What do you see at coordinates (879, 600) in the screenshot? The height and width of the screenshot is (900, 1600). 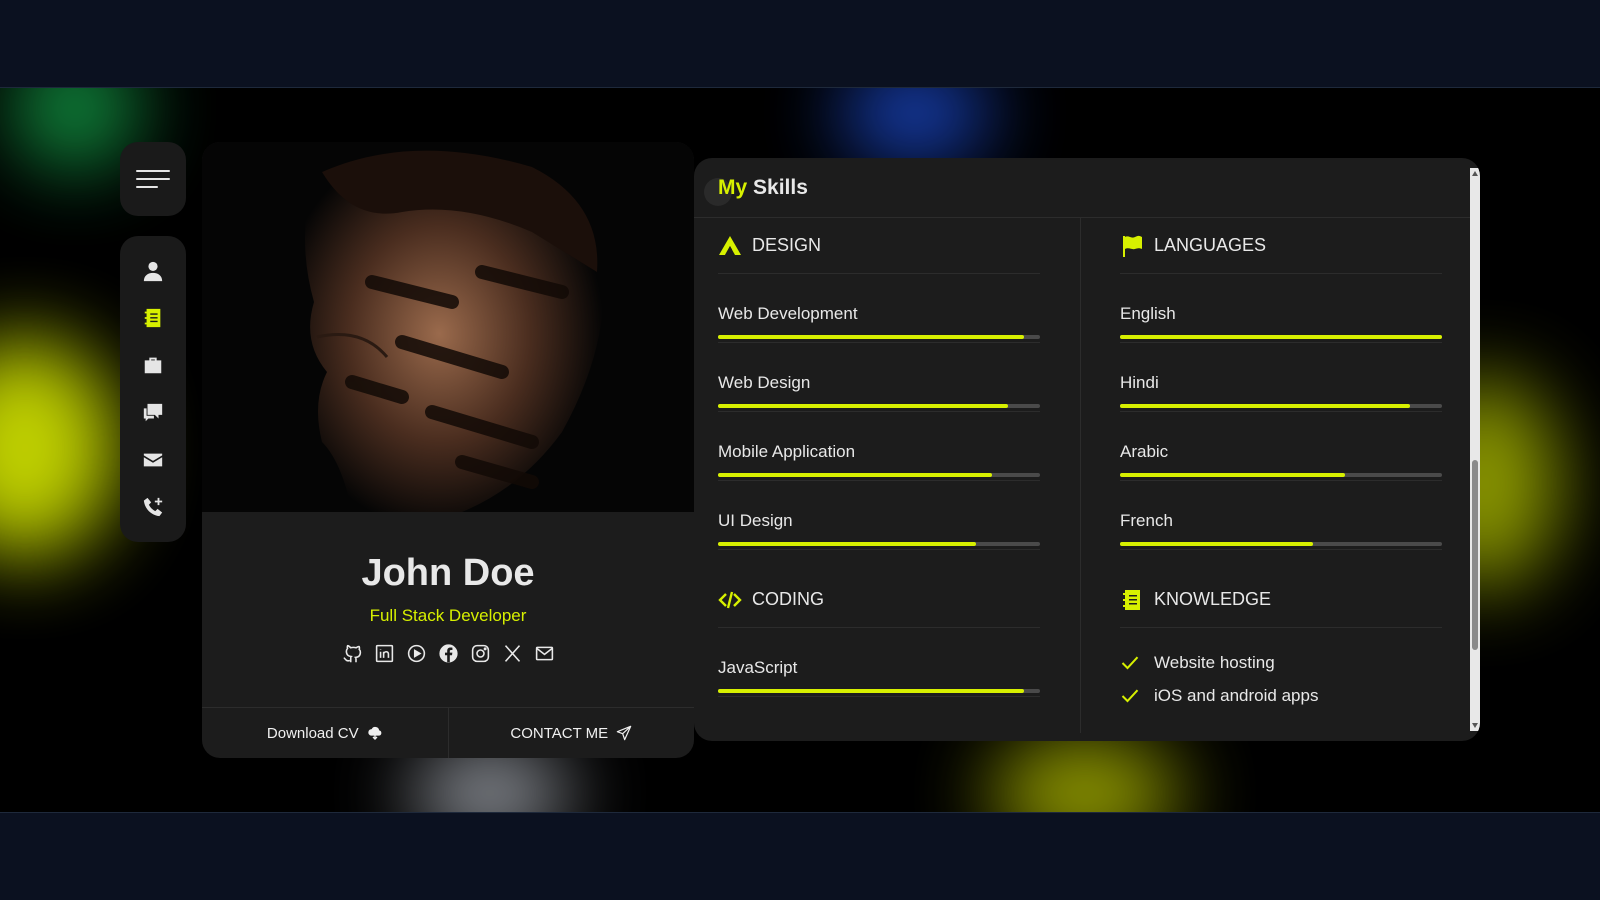 I see `coding-section-title: CODING` at bounding box center [879, 600].